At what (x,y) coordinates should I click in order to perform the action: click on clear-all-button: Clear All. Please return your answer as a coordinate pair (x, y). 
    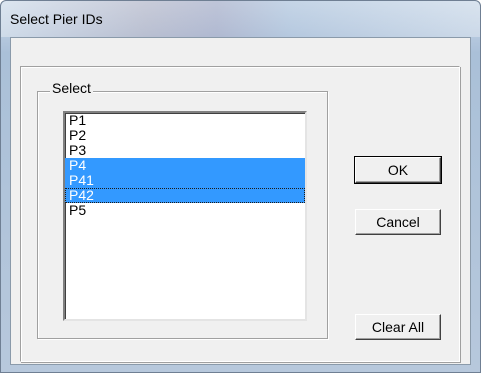
    Looking at the image, I should click on (398, 327).